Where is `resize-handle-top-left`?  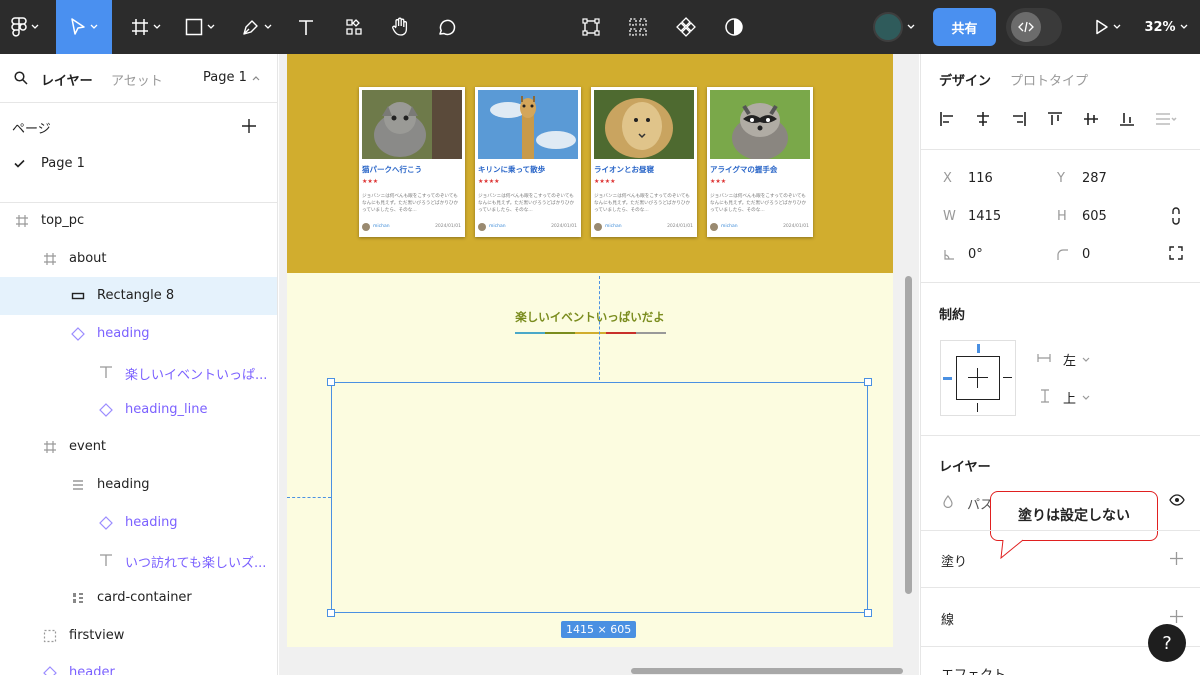 resize-handle-top-left is located at coordinates (331, 382).